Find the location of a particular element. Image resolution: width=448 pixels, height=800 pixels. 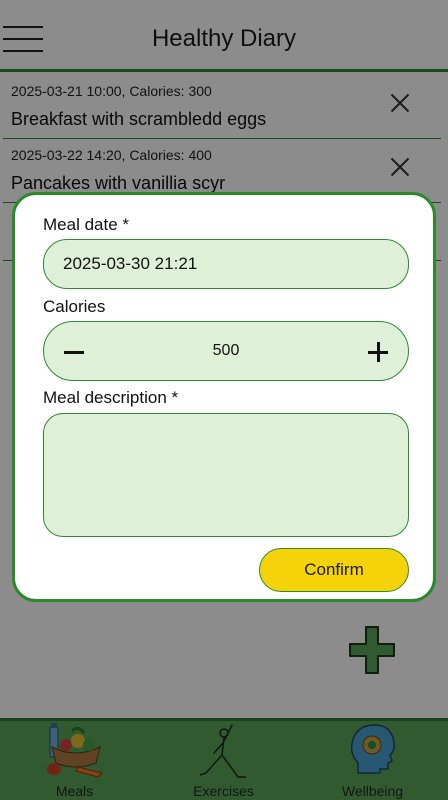

confirm-button: Confirm is located at coordinates (334, 570).